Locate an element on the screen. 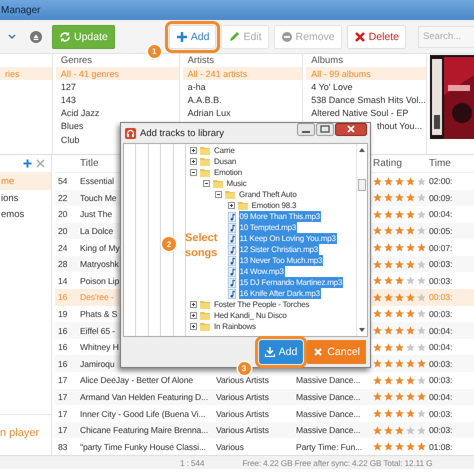  track-duration: 00:05: is located at coordinates (440, 231).